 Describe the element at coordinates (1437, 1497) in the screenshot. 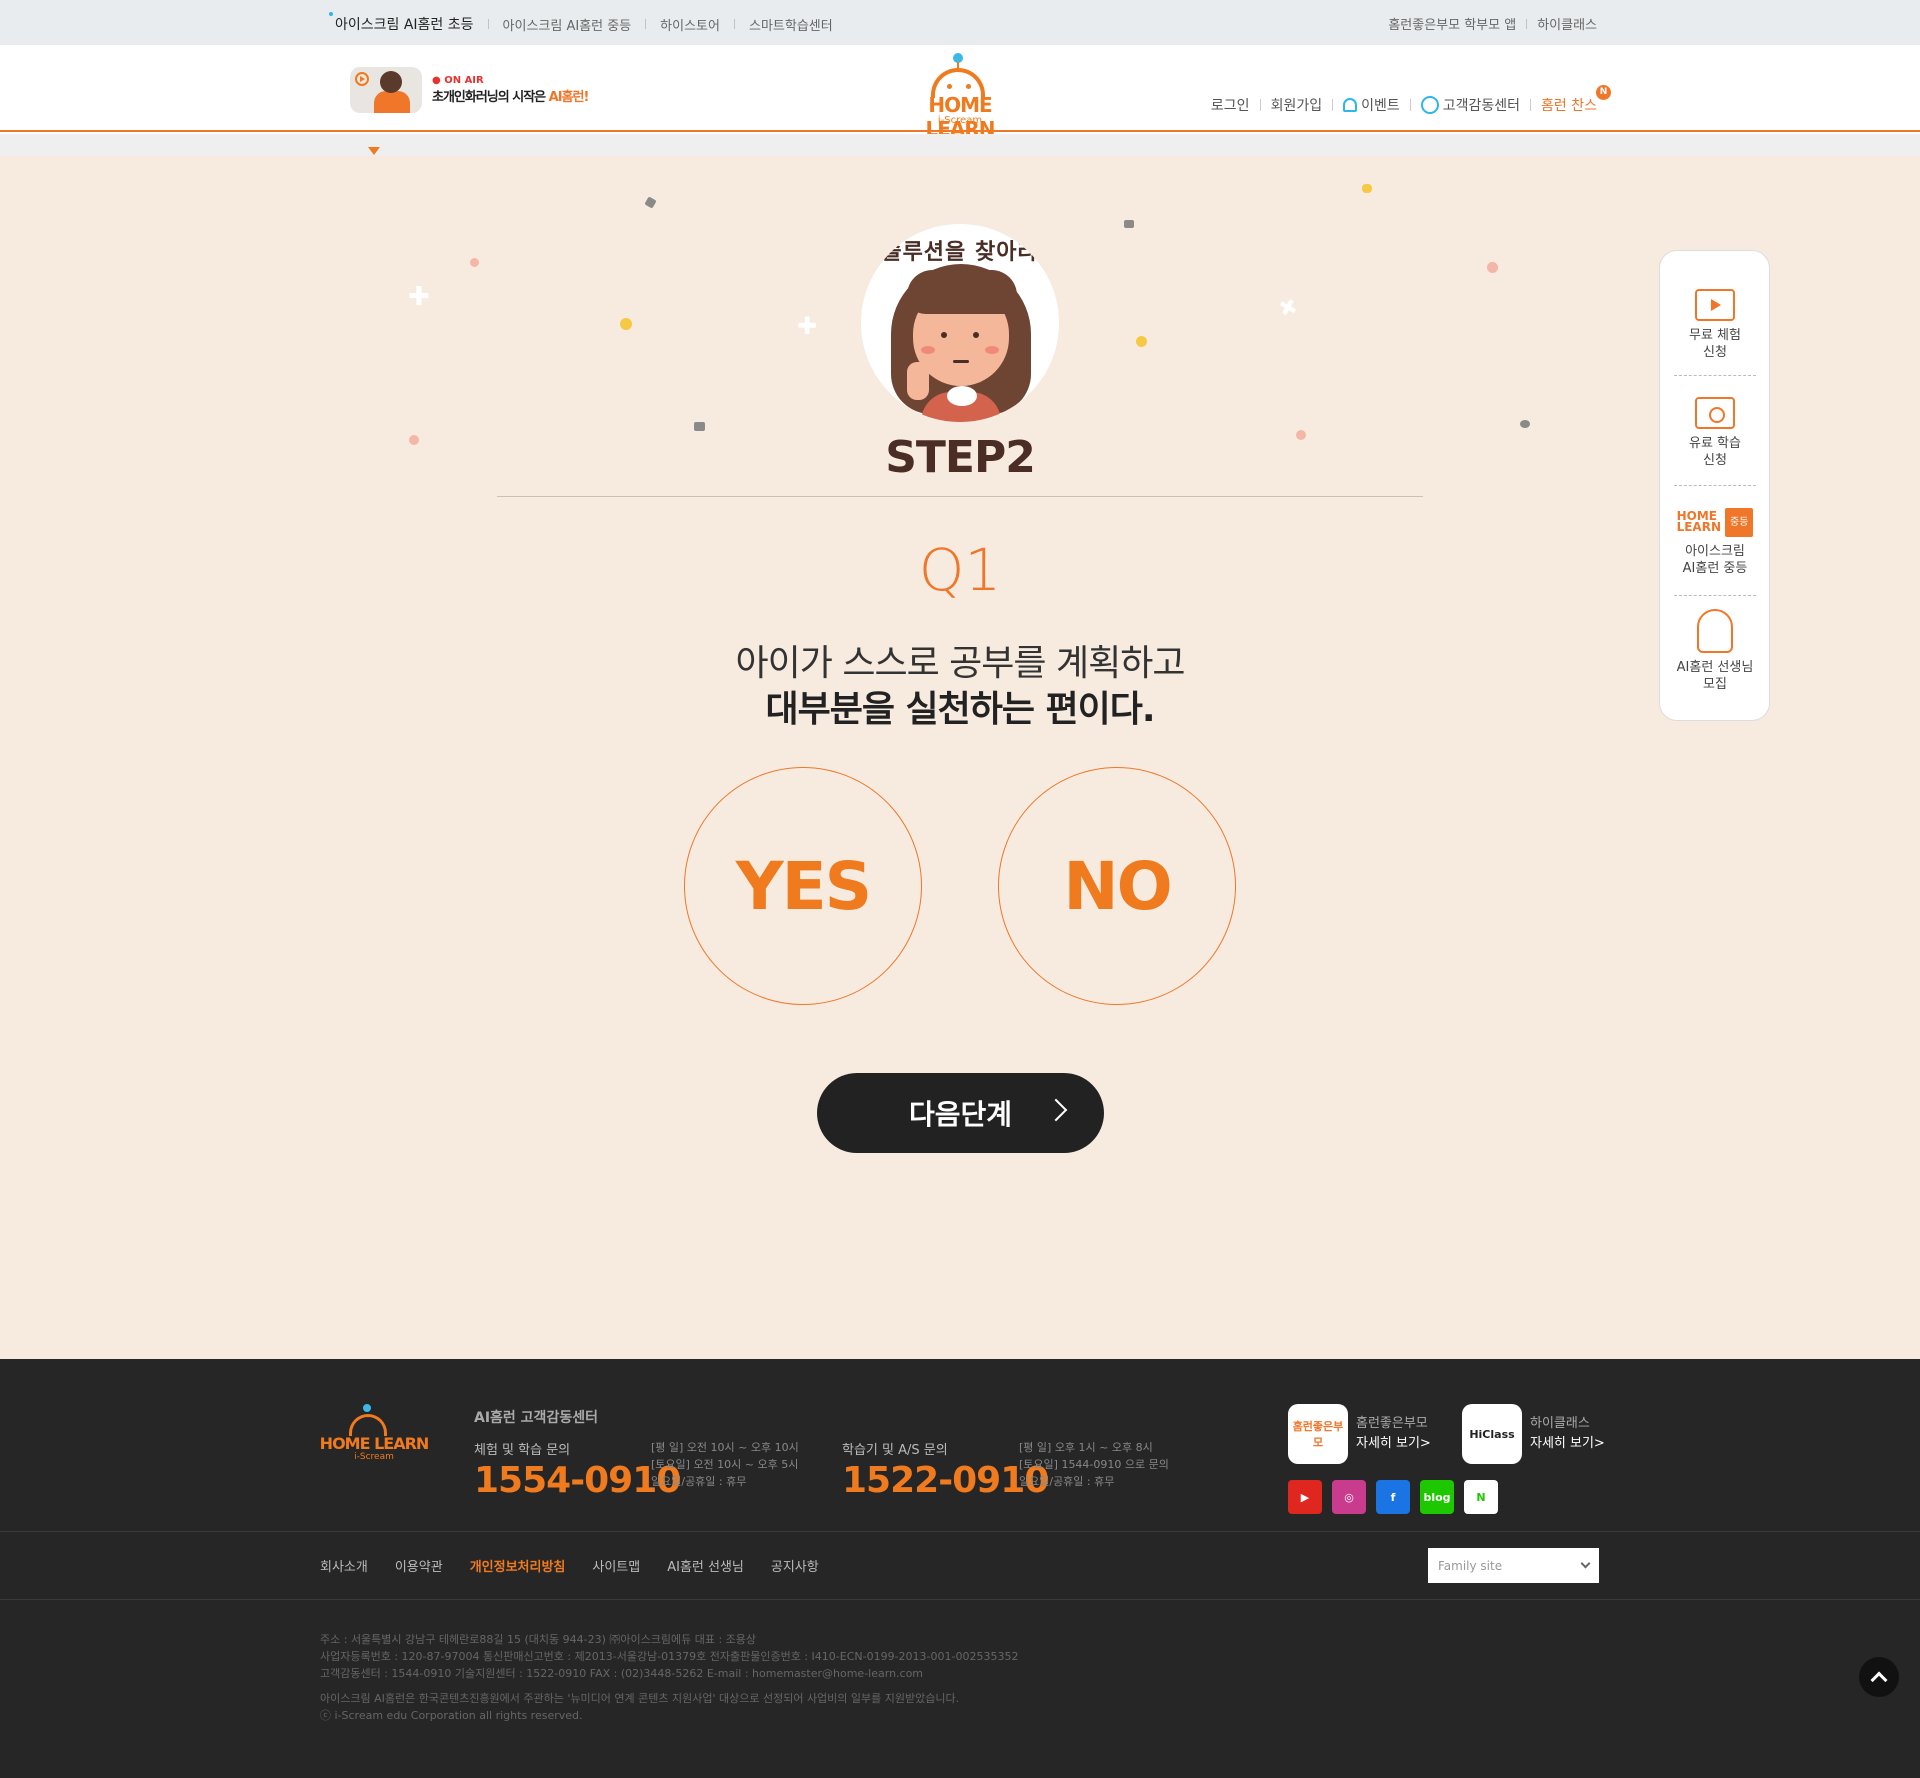

I see `blog-icon: blog` at that location.